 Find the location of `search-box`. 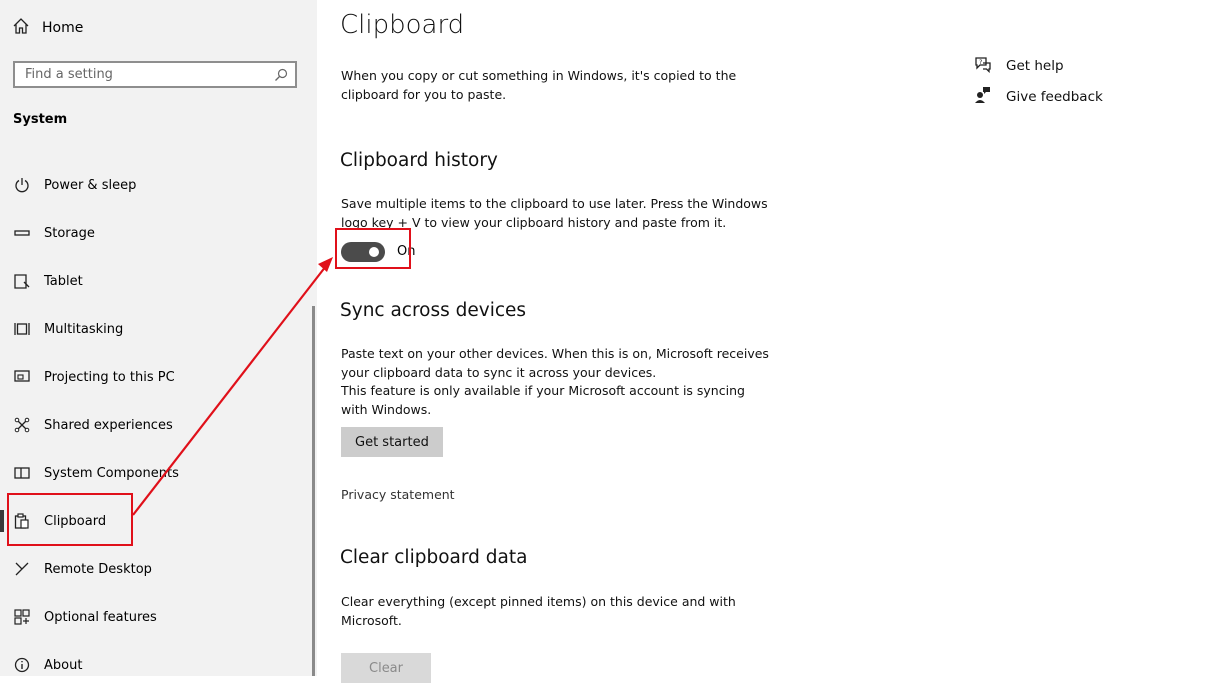

search-box is located at coordinates (155, 74).